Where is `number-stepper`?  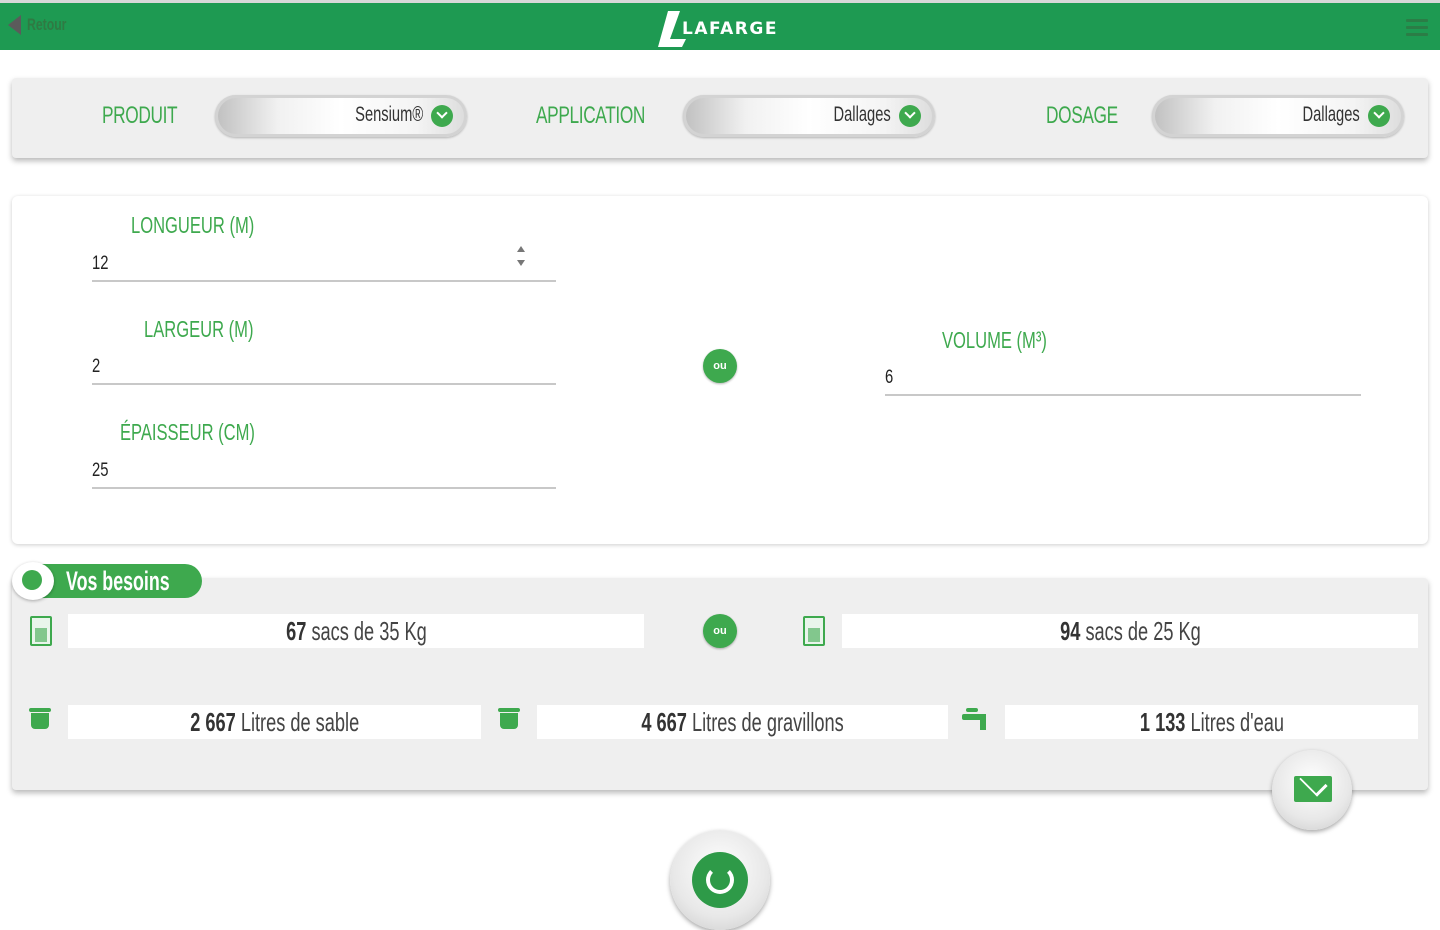
number-stepper is located at coordinates (521, 258).